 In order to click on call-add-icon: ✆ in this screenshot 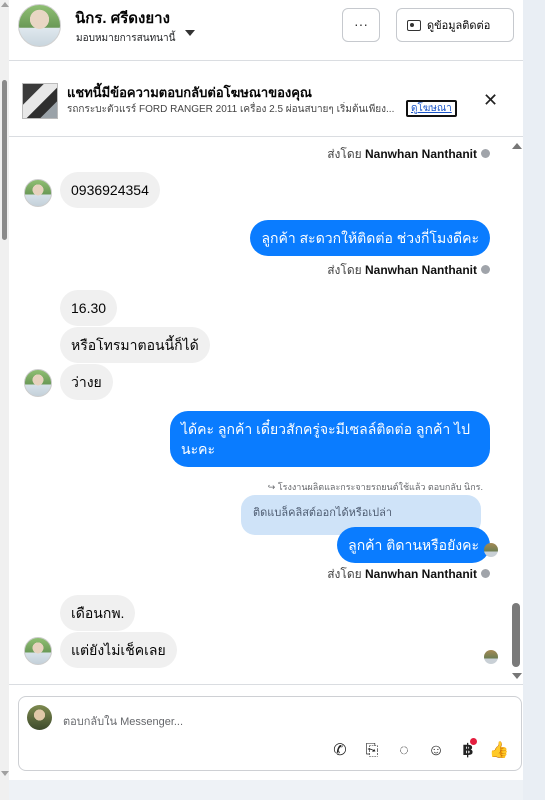, I will do `click(340, 751)`.